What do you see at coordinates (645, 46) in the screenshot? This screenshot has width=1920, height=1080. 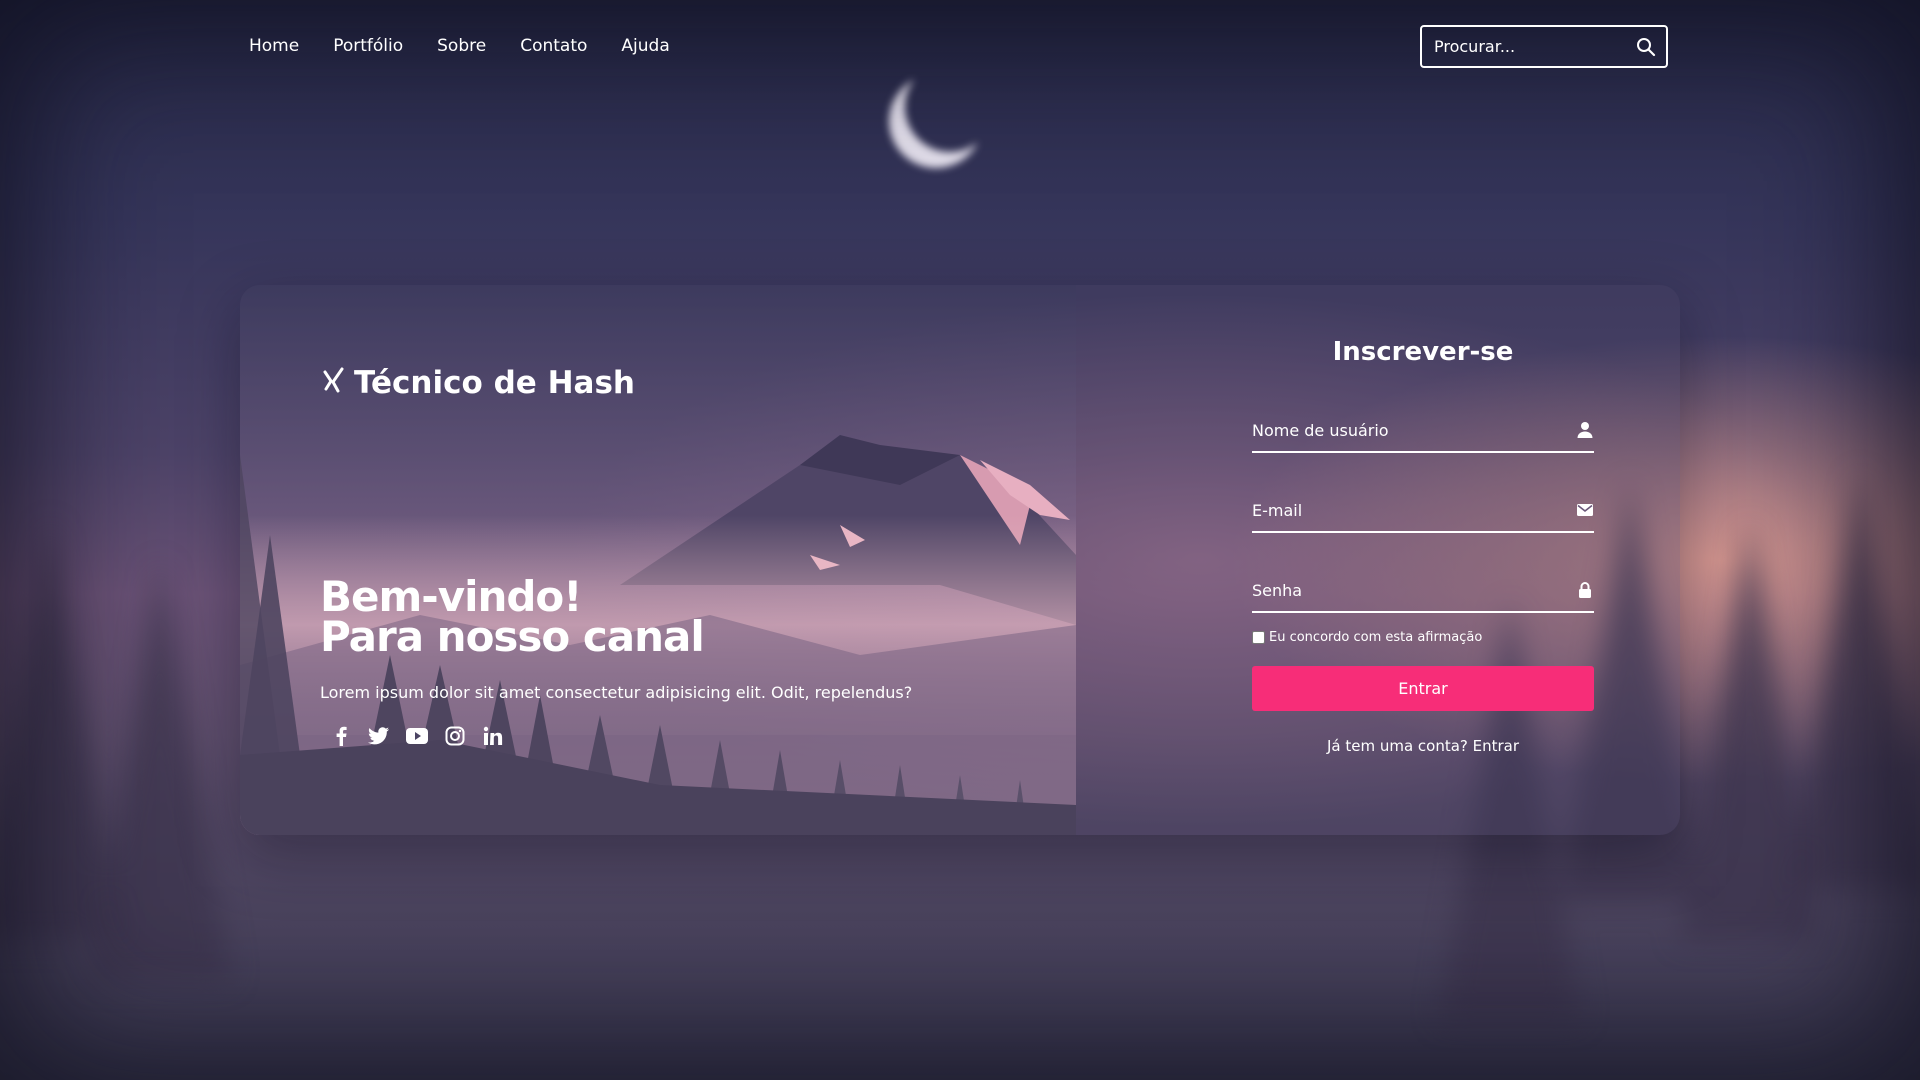 I see `nav-link-ajuda: Ajuda` at bounding box center [645, 46].